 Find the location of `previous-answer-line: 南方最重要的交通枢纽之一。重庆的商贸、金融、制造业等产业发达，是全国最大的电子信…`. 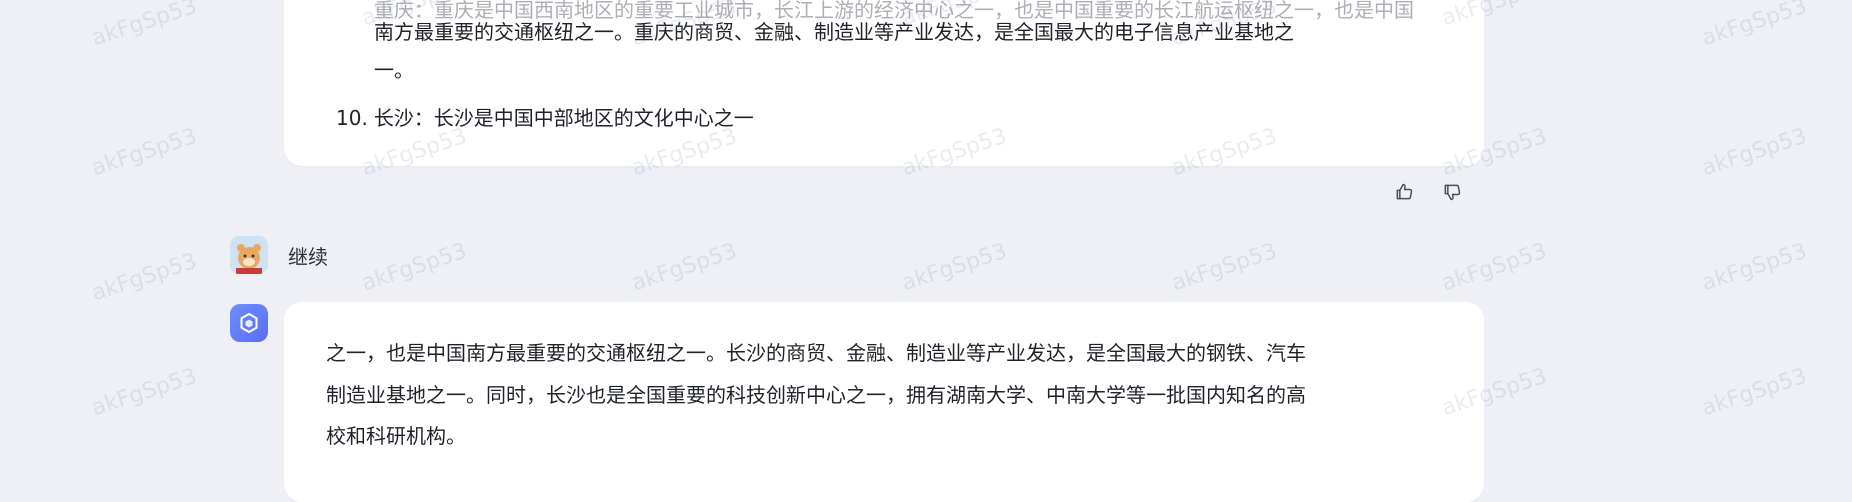

previous-answer-line: 南方最重要的交通枢纽之一。重庆的商贸、金融、制造业等产业发达，是全国最大的电子信… is located at coordinates (834, 32).